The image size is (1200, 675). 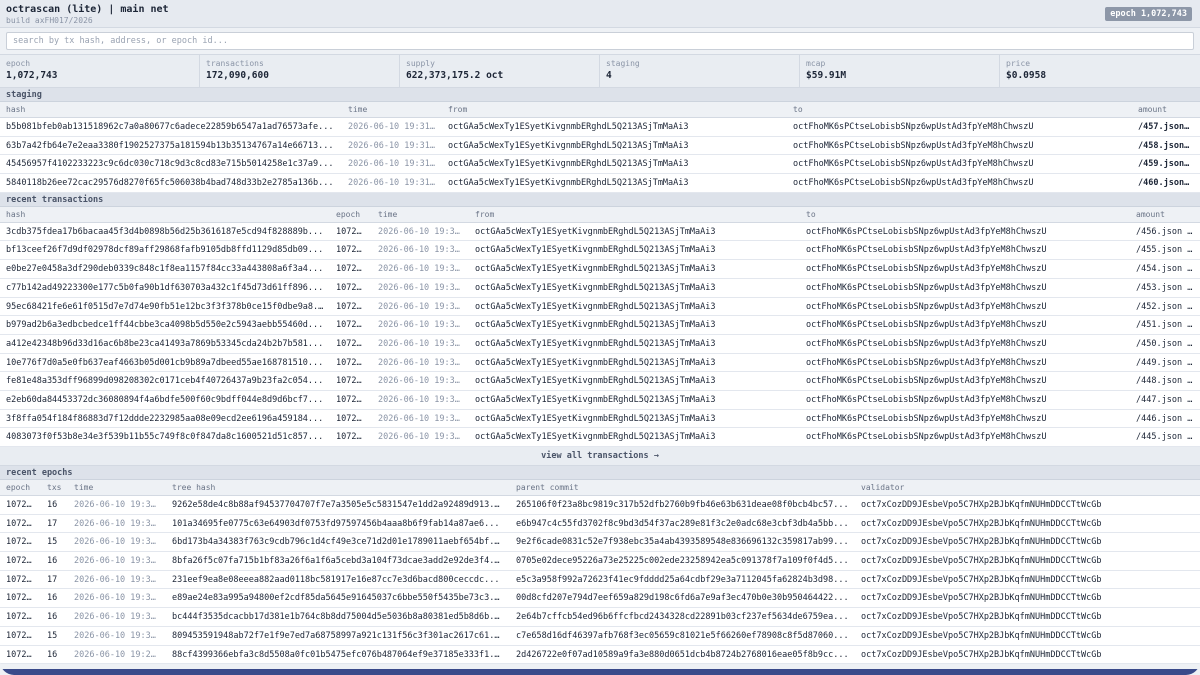 What do you see at coordinates (600, 41) in the screenshot?
I see `search-input` at bounding box center [600, 41].